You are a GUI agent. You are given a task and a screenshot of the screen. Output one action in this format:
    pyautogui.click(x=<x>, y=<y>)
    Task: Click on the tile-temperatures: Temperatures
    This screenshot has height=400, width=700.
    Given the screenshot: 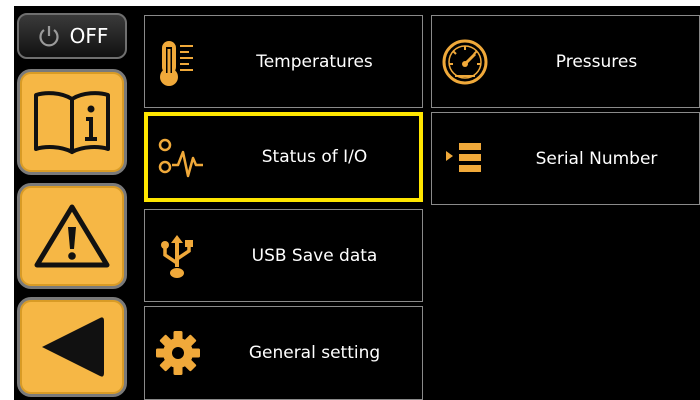 What is the action you would take?
    pyautogui.click(x=283, y=61)
    